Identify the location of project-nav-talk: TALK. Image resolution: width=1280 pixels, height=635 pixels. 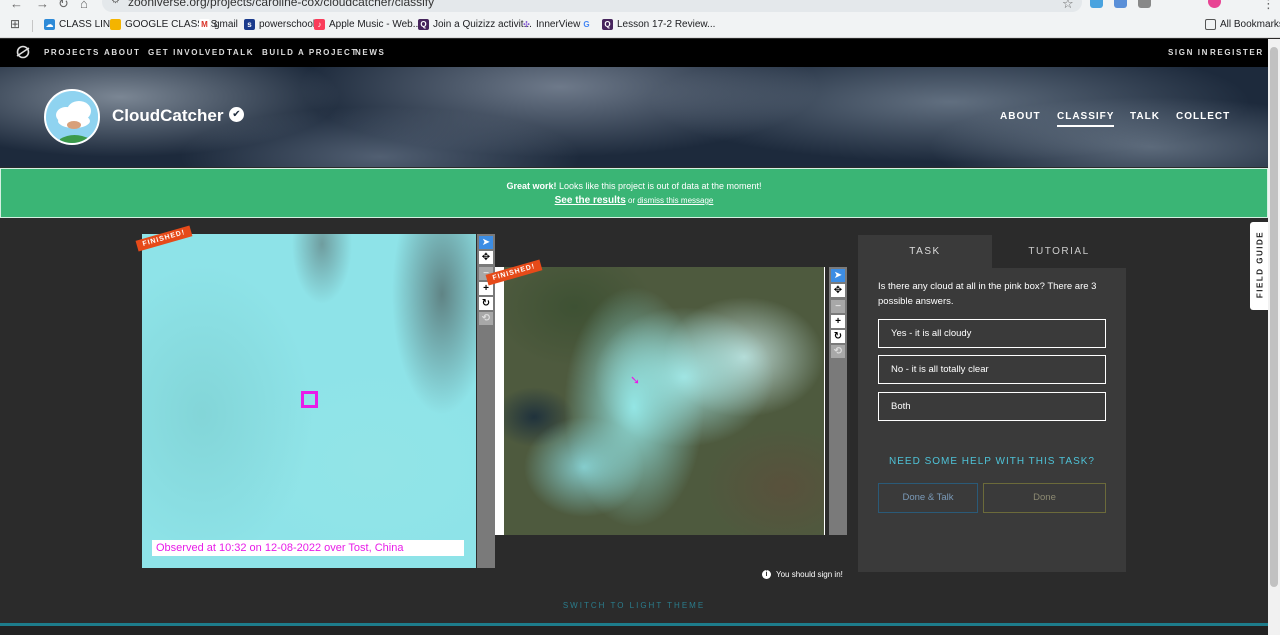
(1145, 116).